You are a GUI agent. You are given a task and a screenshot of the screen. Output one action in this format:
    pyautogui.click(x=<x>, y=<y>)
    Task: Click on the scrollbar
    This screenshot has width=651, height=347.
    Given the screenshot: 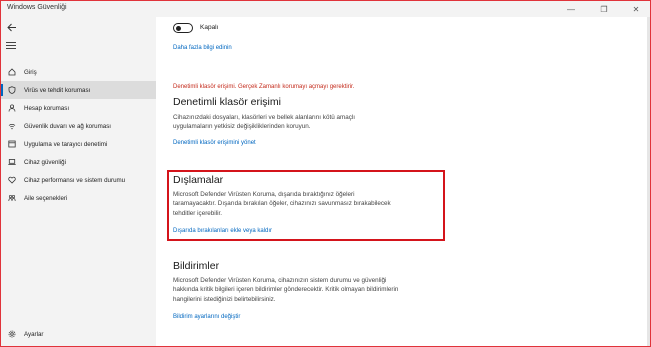 What is the action you would take?
    pyautogui.click(x=648, y=181)
    